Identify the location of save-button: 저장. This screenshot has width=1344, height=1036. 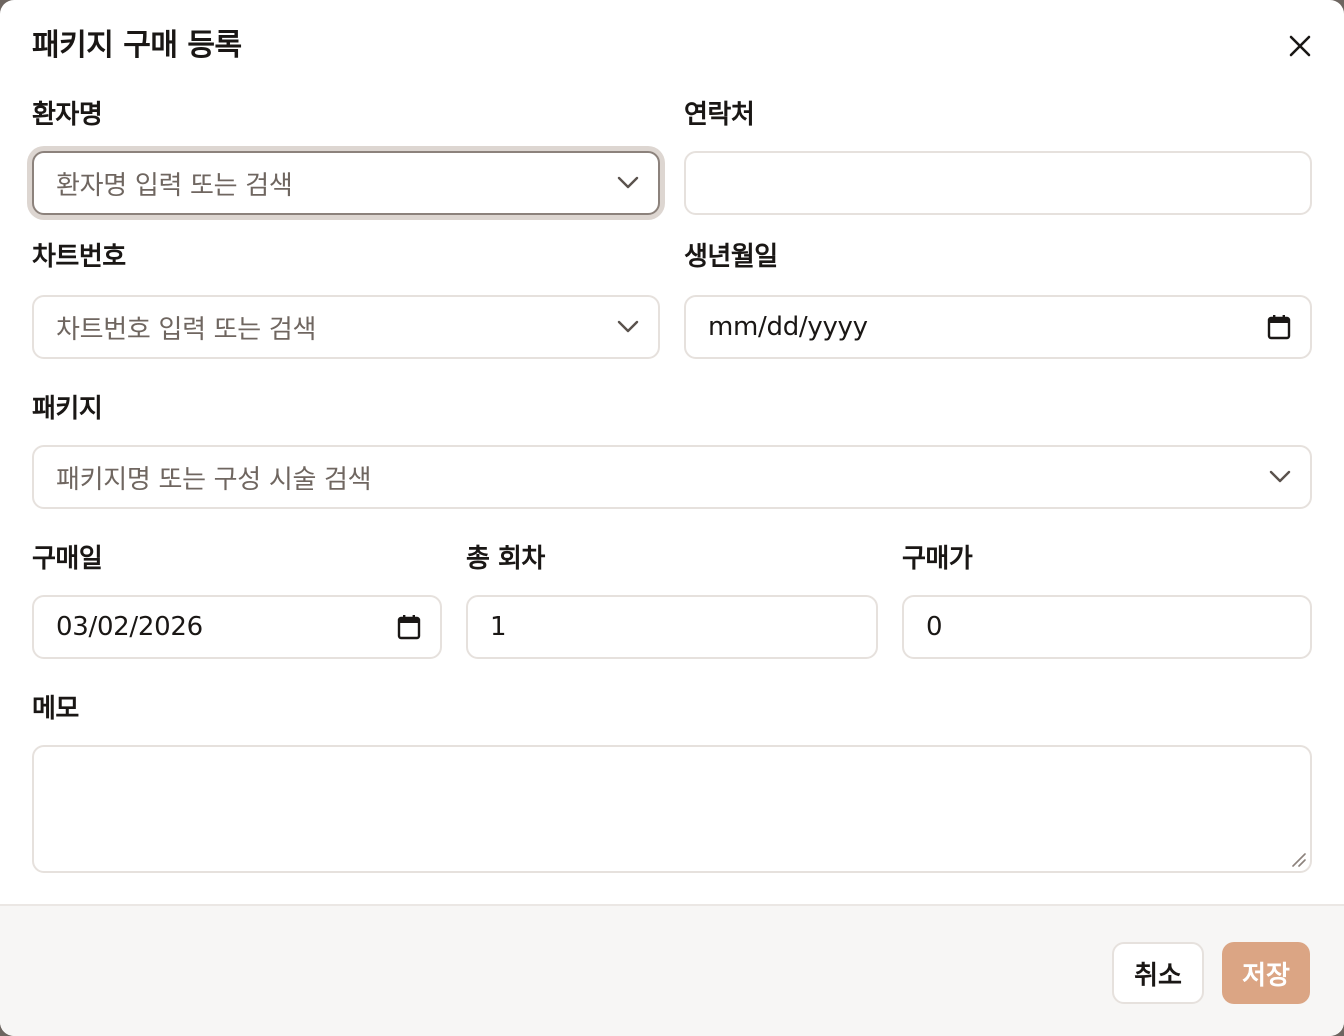
(1266, 973).